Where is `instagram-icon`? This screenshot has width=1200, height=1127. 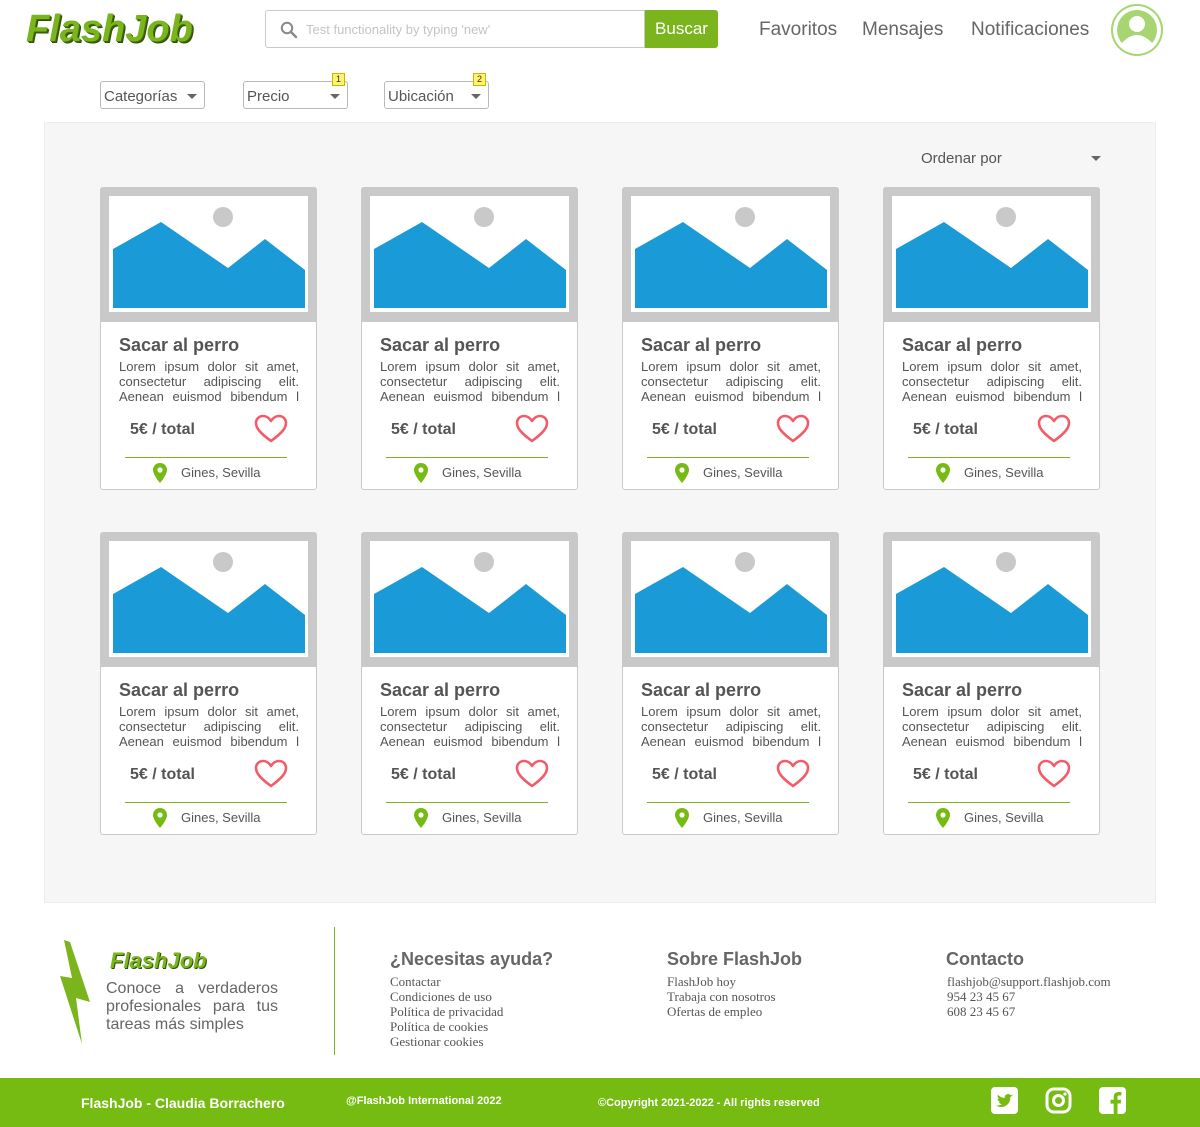
instagram-icon is located at coordinates (1058, 1100).